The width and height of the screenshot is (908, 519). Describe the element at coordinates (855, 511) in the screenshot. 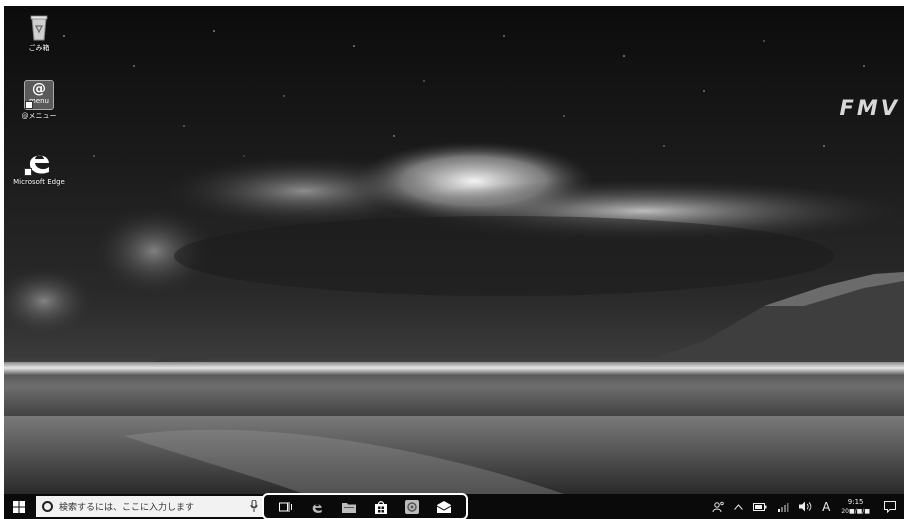

I see `clock-date: 20■/■/■` at that location.